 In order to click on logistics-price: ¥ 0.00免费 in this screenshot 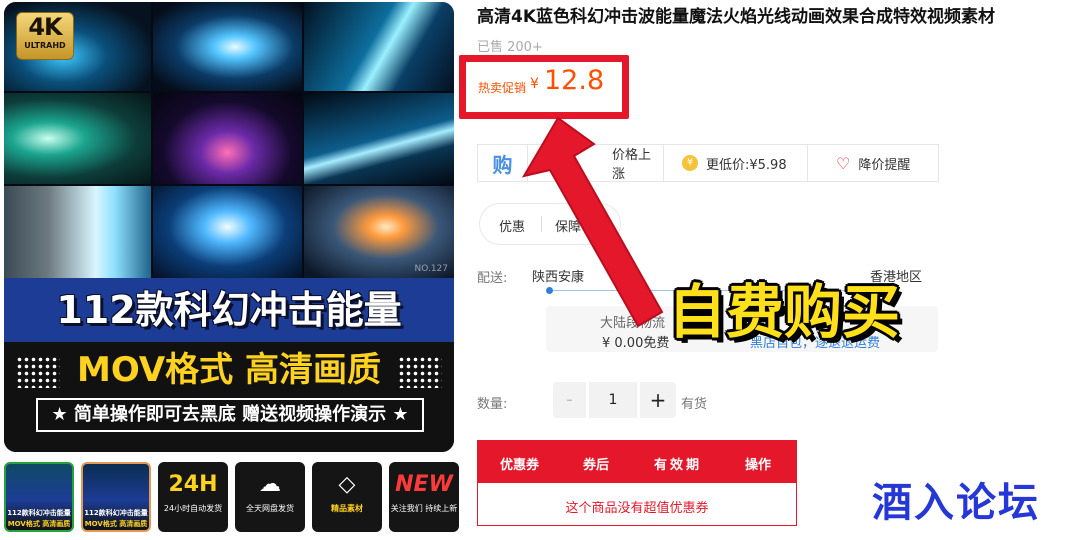, I will do `click(636, 343)`.